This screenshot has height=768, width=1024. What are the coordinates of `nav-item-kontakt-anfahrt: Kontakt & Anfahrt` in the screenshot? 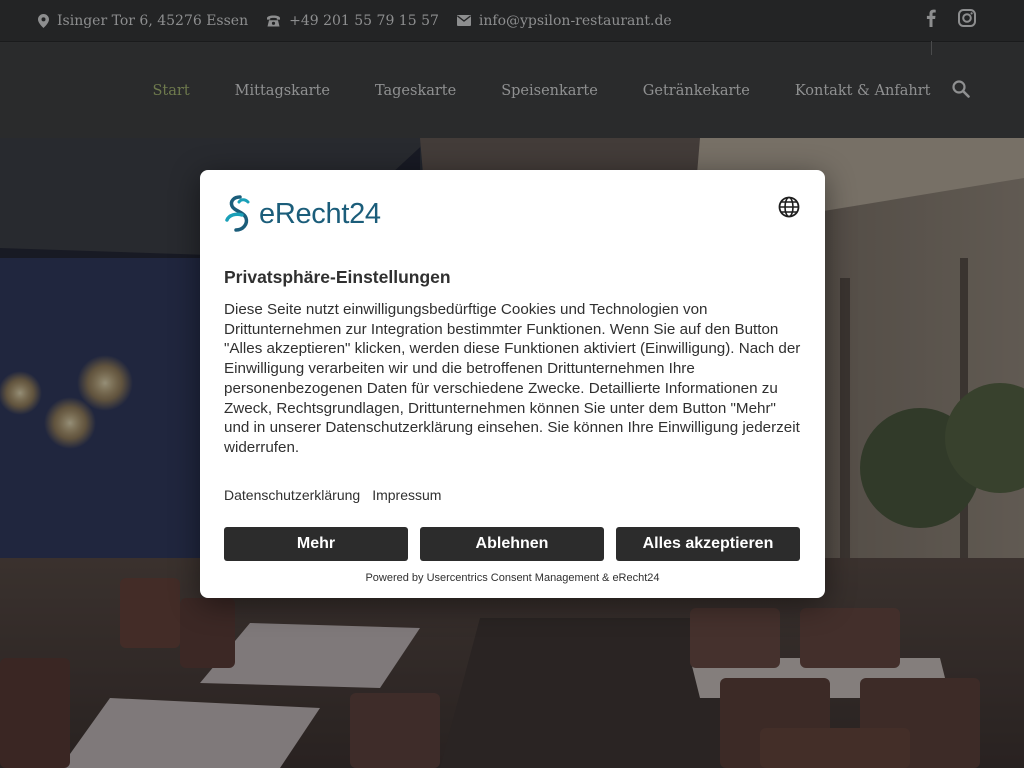 It's located at (862, 91).